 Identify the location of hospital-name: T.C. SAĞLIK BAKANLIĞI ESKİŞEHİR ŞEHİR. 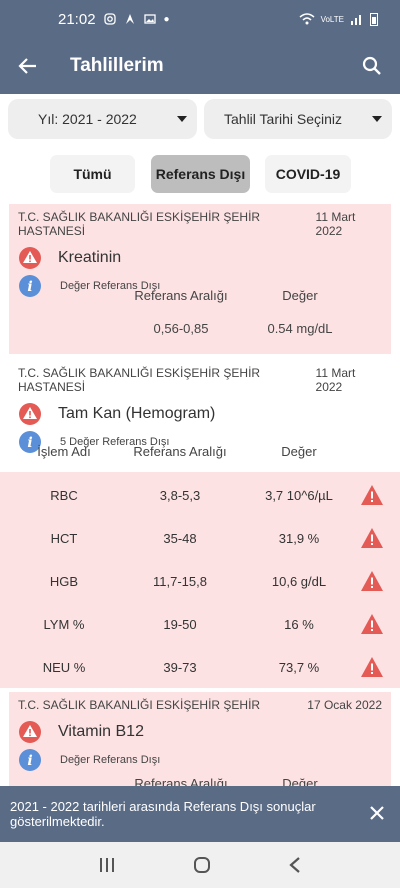
(139, 705).